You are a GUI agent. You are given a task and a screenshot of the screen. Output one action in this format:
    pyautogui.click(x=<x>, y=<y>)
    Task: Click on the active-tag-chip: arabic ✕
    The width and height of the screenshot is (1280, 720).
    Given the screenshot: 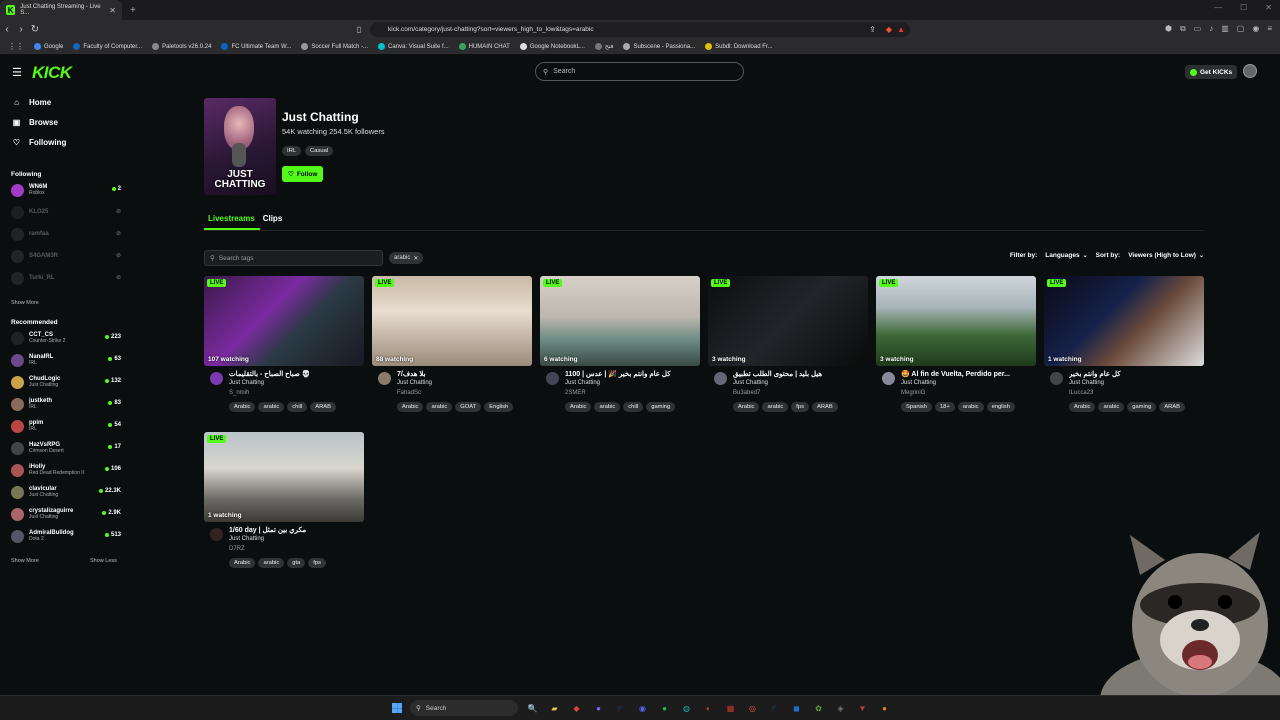 What is the action you would take?
    pyautogui.click(x=406, y=258)
    